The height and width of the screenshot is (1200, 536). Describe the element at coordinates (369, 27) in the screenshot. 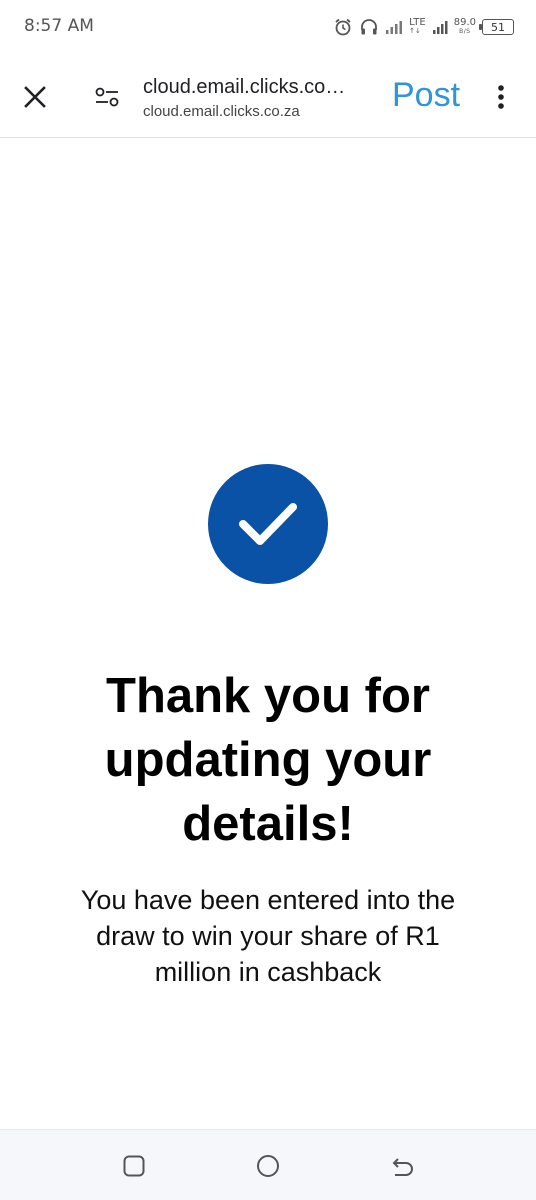

I see `headphones-icon` at that location.